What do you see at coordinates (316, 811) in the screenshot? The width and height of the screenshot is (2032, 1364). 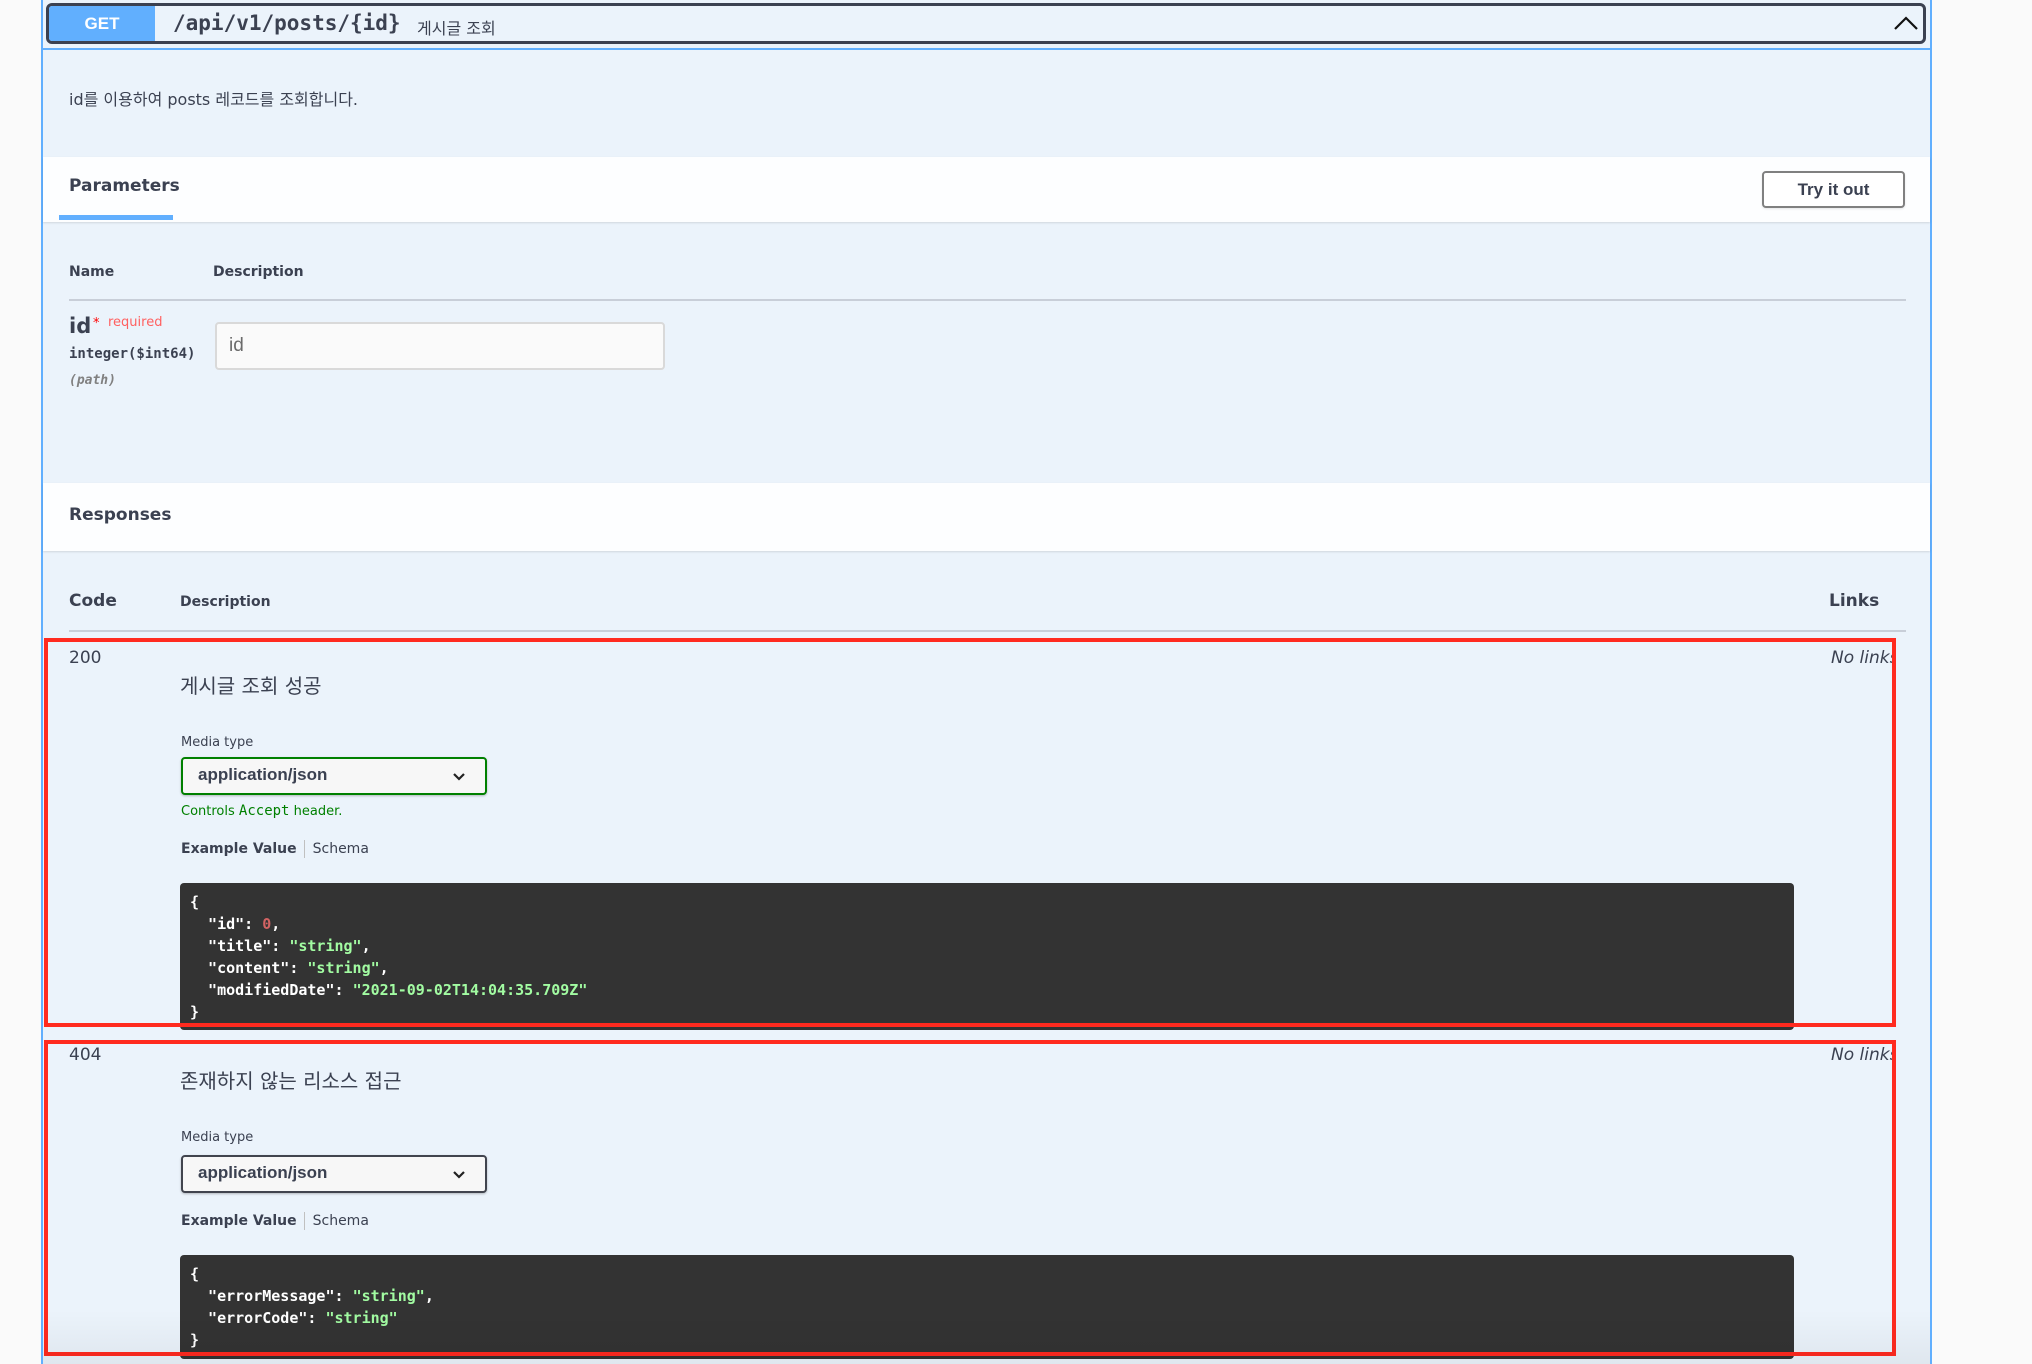 I see `note-text: header.` at bounding box center [316, 811].